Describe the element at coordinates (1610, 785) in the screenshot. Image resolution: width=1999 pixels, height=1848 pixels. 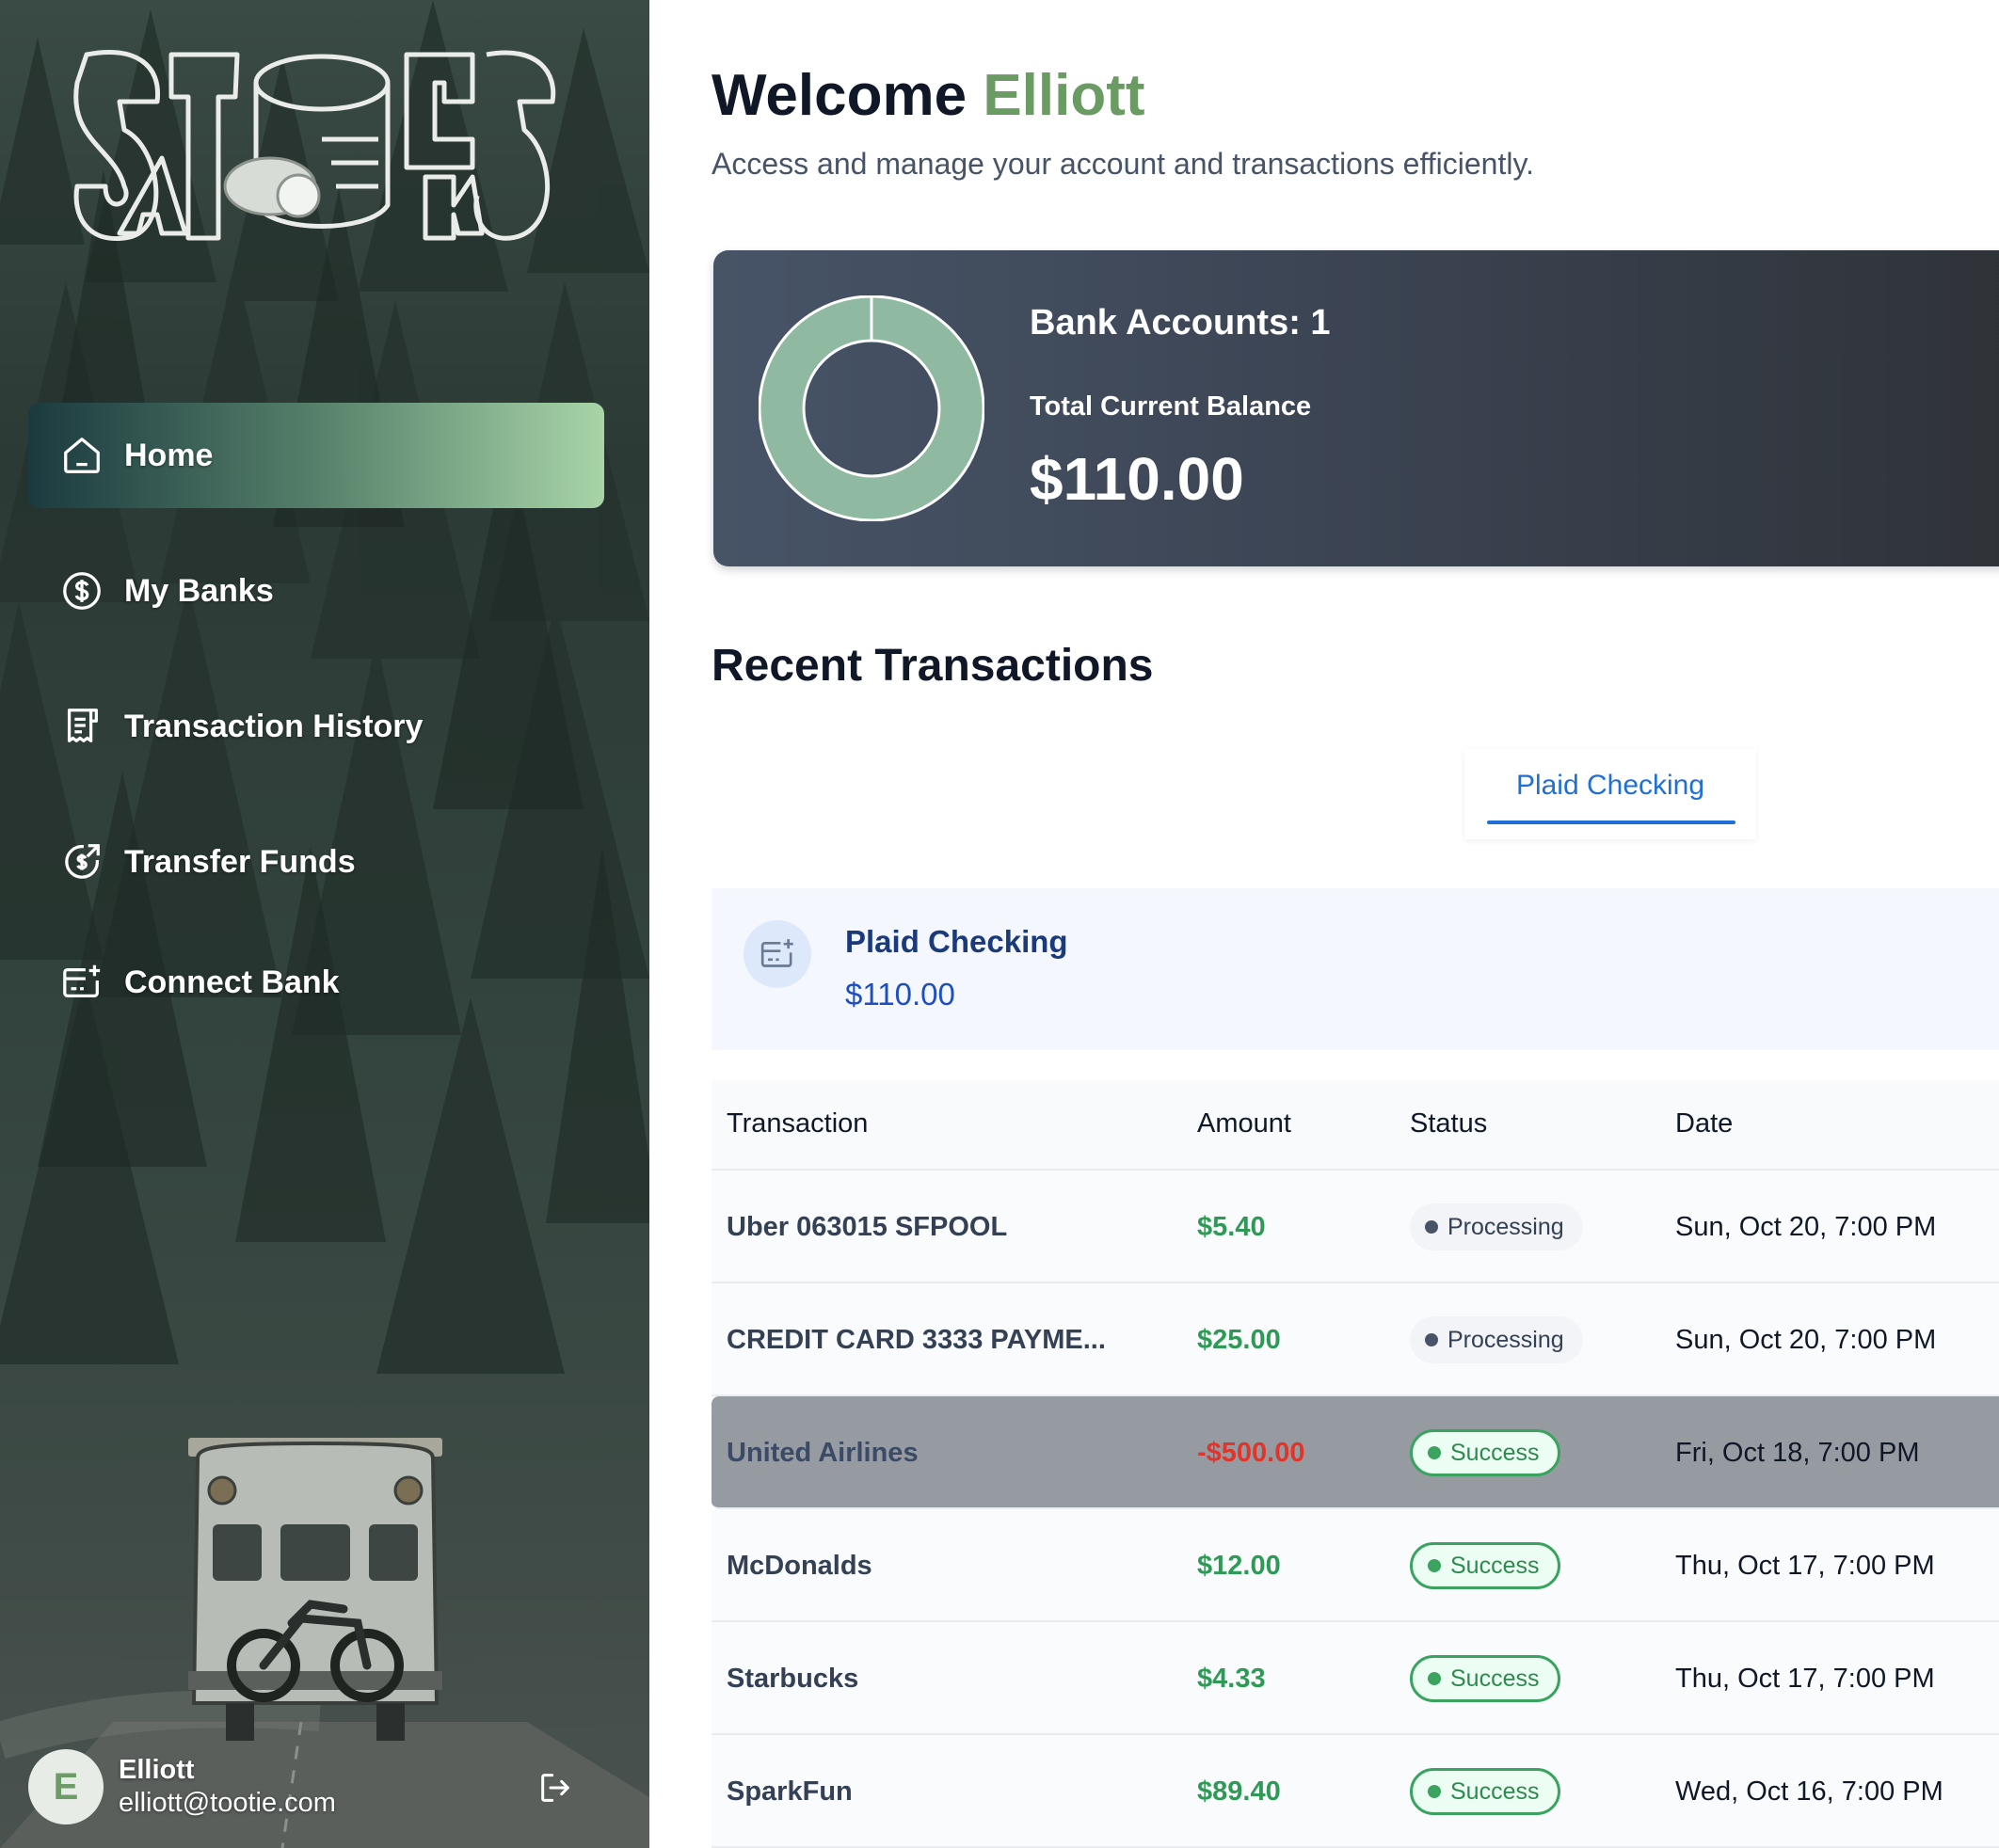
I see `tab-label: Plaid Checking` at that location.